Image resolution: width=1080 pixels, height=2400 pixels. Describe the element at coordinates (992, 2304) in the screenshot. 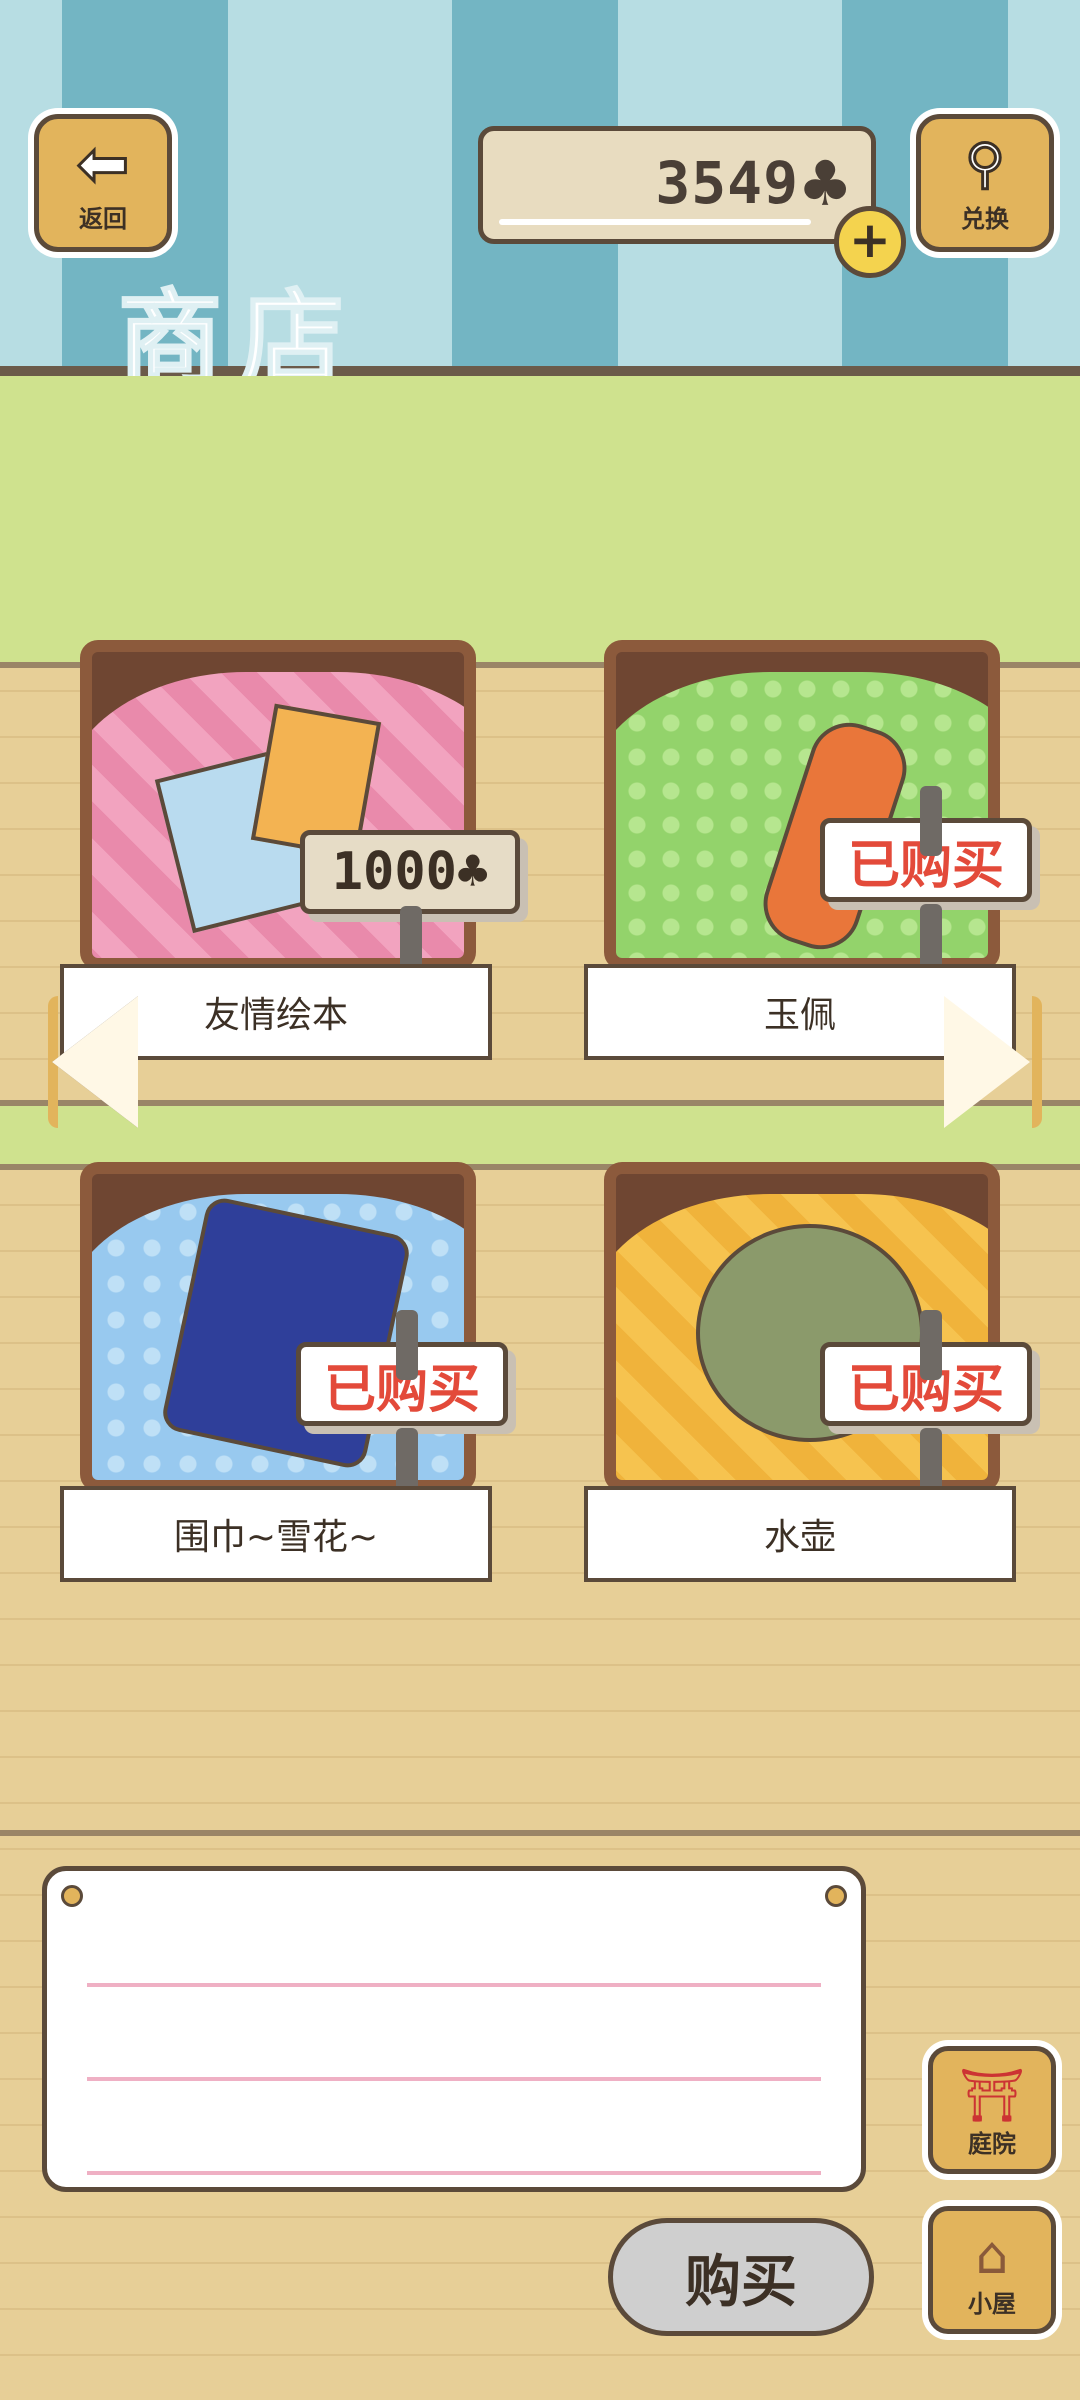

I see `house-label: 小屋` at that location.